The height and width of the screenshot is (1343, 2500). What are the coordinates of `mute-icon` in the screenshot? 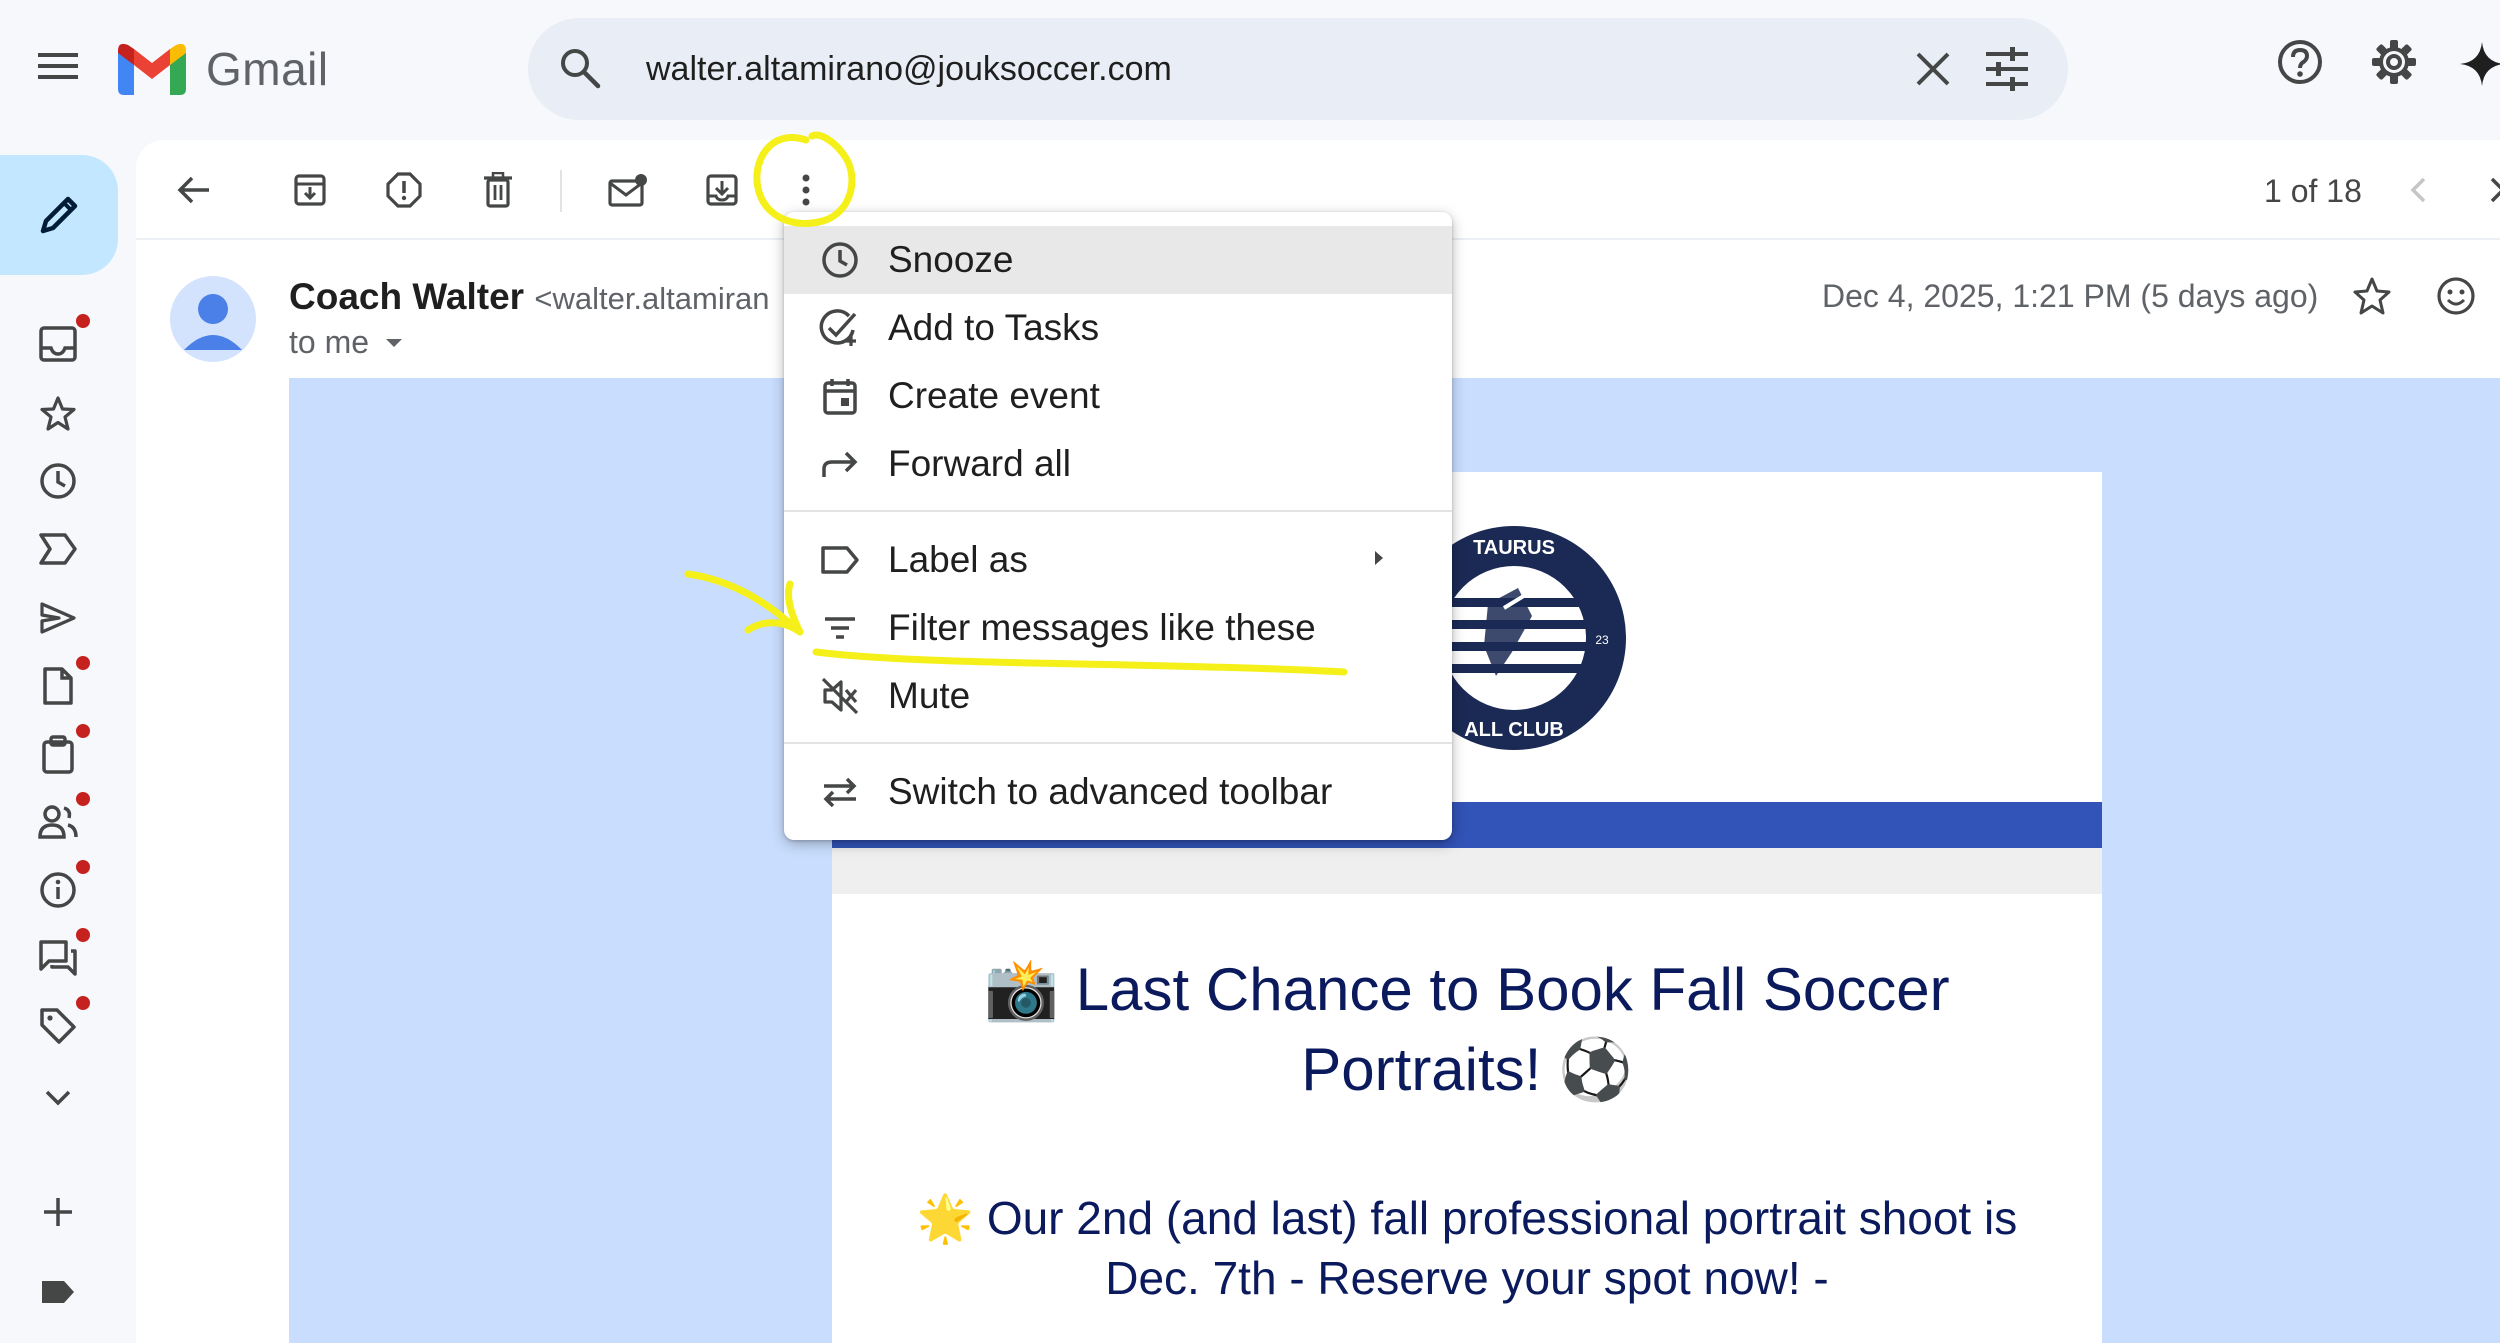 It's located at (840, 696).